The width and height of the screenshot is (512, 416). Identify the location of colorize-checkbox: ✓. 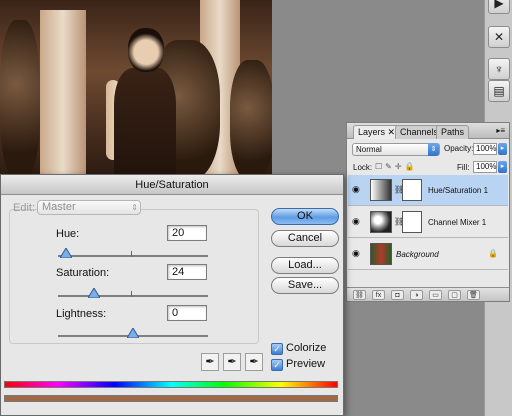
(277, 349).